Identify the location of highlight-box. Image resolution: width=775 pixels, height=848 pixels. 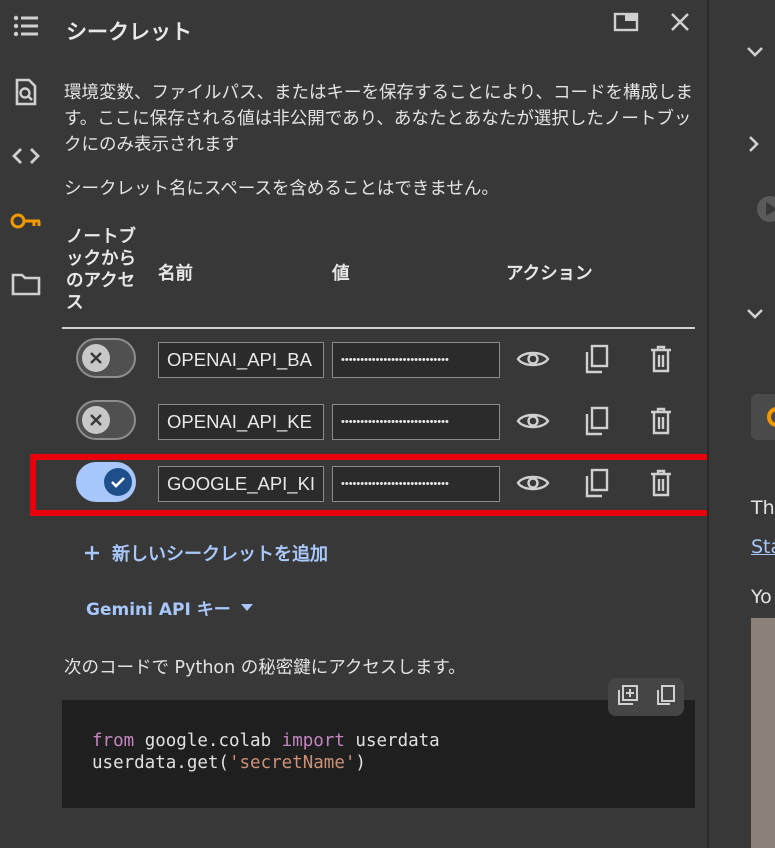
(376, 485).